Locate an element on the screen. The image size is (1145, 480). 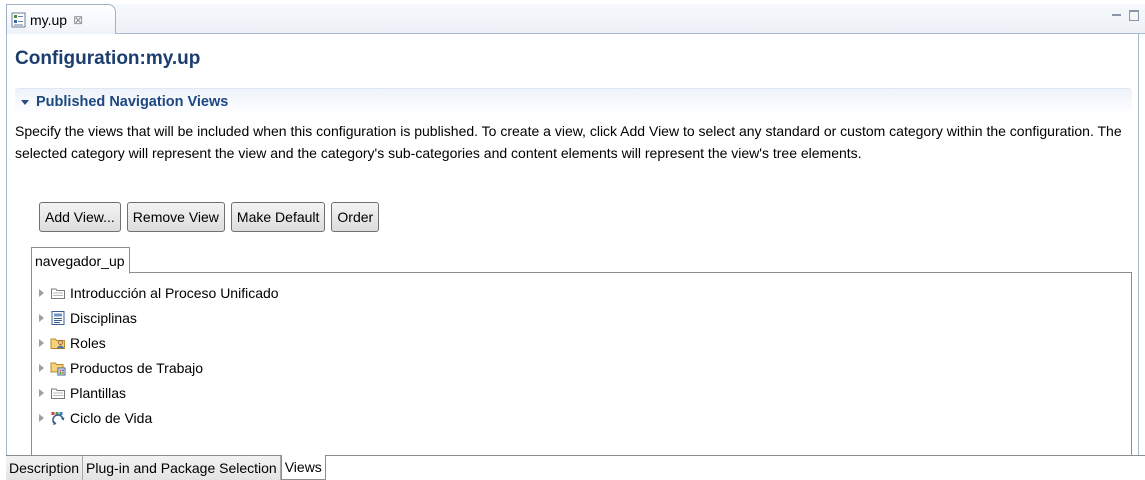
tree-item-label: Roles is located at coordinates (88, 342).